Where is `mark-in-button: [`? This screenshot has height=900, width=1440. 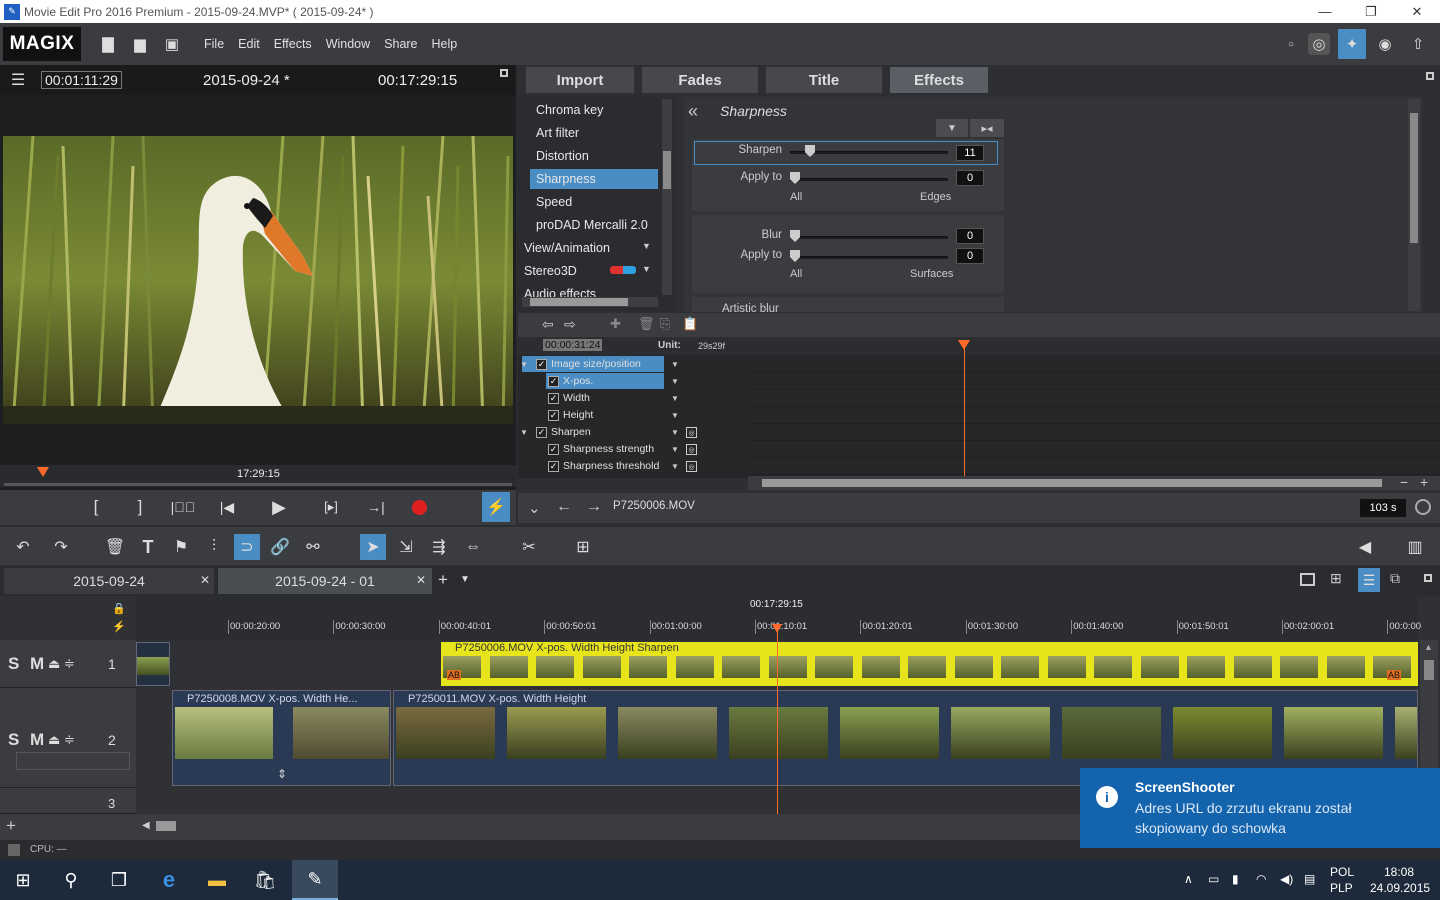 mark-in-button: [ is located at coordinates (96, 507).